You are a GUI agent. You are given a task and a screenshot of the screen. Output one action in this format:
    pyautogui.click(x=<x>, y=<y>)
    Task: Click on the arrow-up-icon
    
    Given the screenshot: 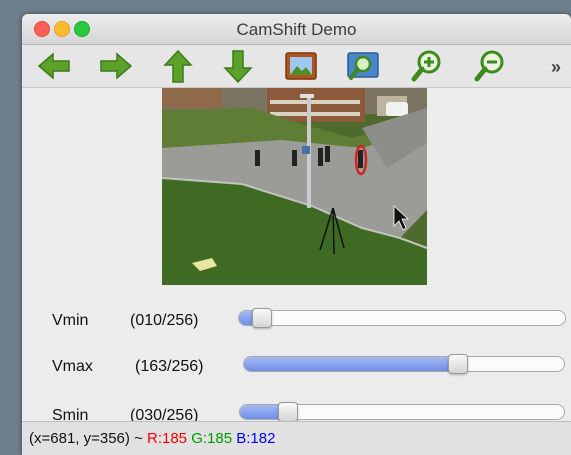 What is the action you would take?
    pyautogui.click(x=178, y=66)
    